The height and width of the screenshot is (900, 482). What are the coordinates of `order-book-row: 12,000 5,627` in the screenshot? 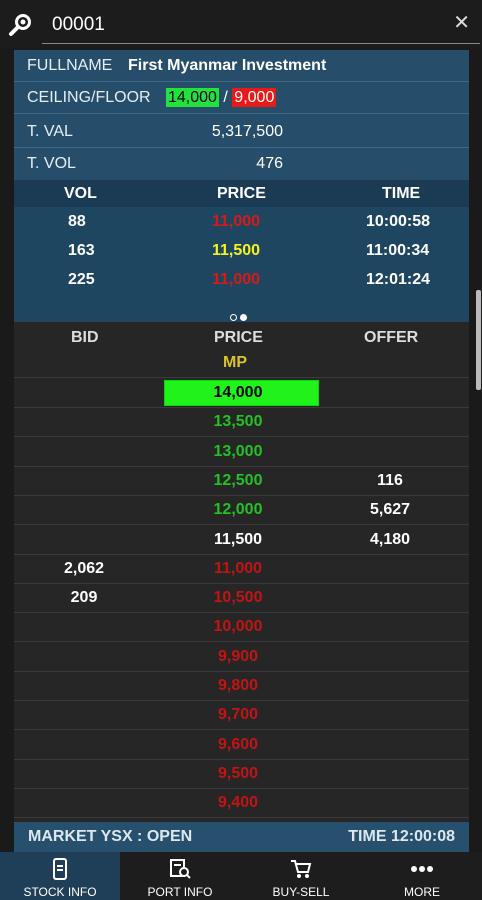 It's located at (241, 511).